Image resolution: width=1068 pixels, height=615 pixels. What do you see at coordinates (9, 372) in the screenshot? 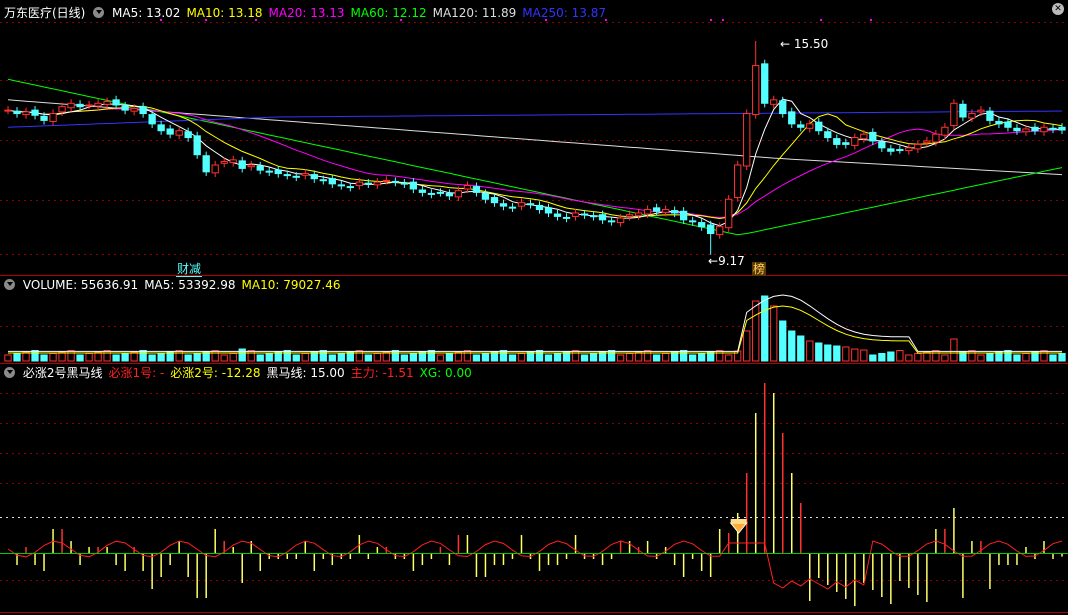
I see `indicator-panel-menu-icon` at bounding box center [9, 372].